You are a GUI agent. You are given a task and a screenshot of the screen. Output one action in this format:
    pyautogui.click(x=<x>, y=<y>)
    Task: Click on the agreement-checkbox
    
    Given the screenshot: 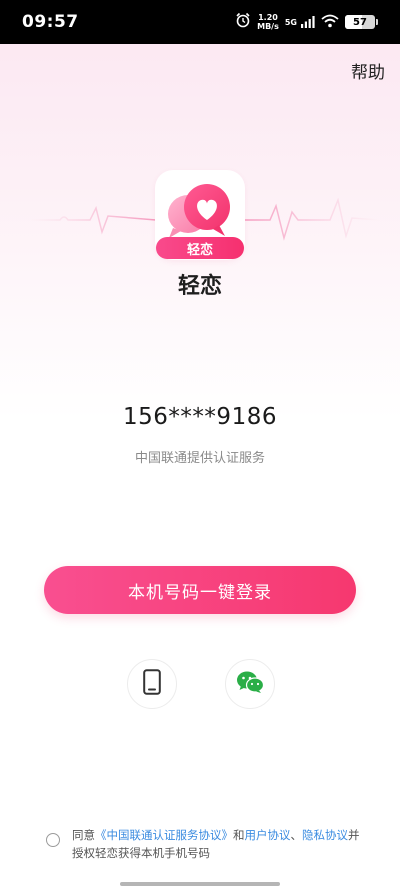 What is the action you would take?
    pyautogui.click(x=53, y=840)
    